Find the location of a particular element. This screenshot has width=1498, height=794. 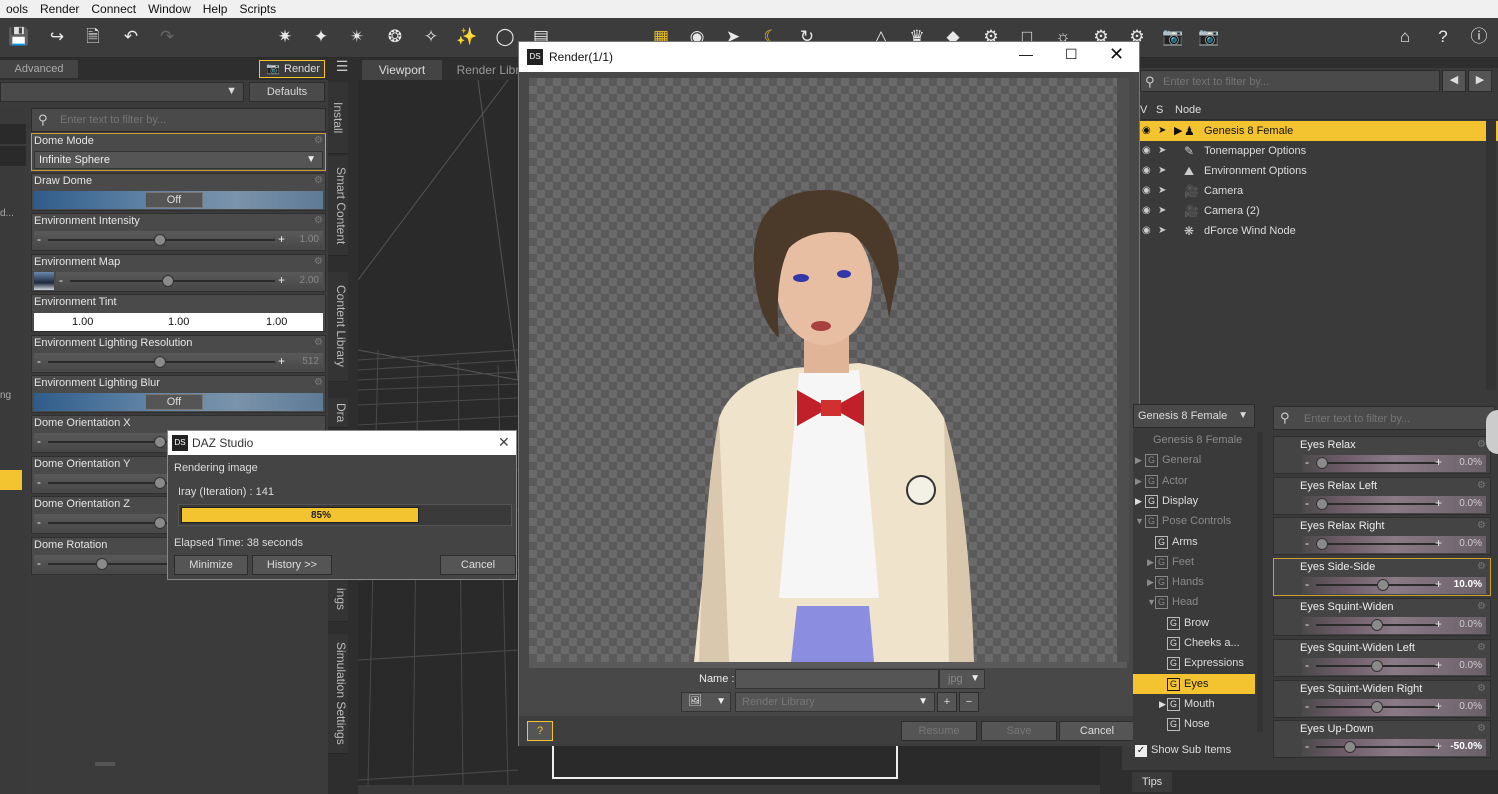

save-options-button: 🖼 ▼ is located at coordinates (706, 702).